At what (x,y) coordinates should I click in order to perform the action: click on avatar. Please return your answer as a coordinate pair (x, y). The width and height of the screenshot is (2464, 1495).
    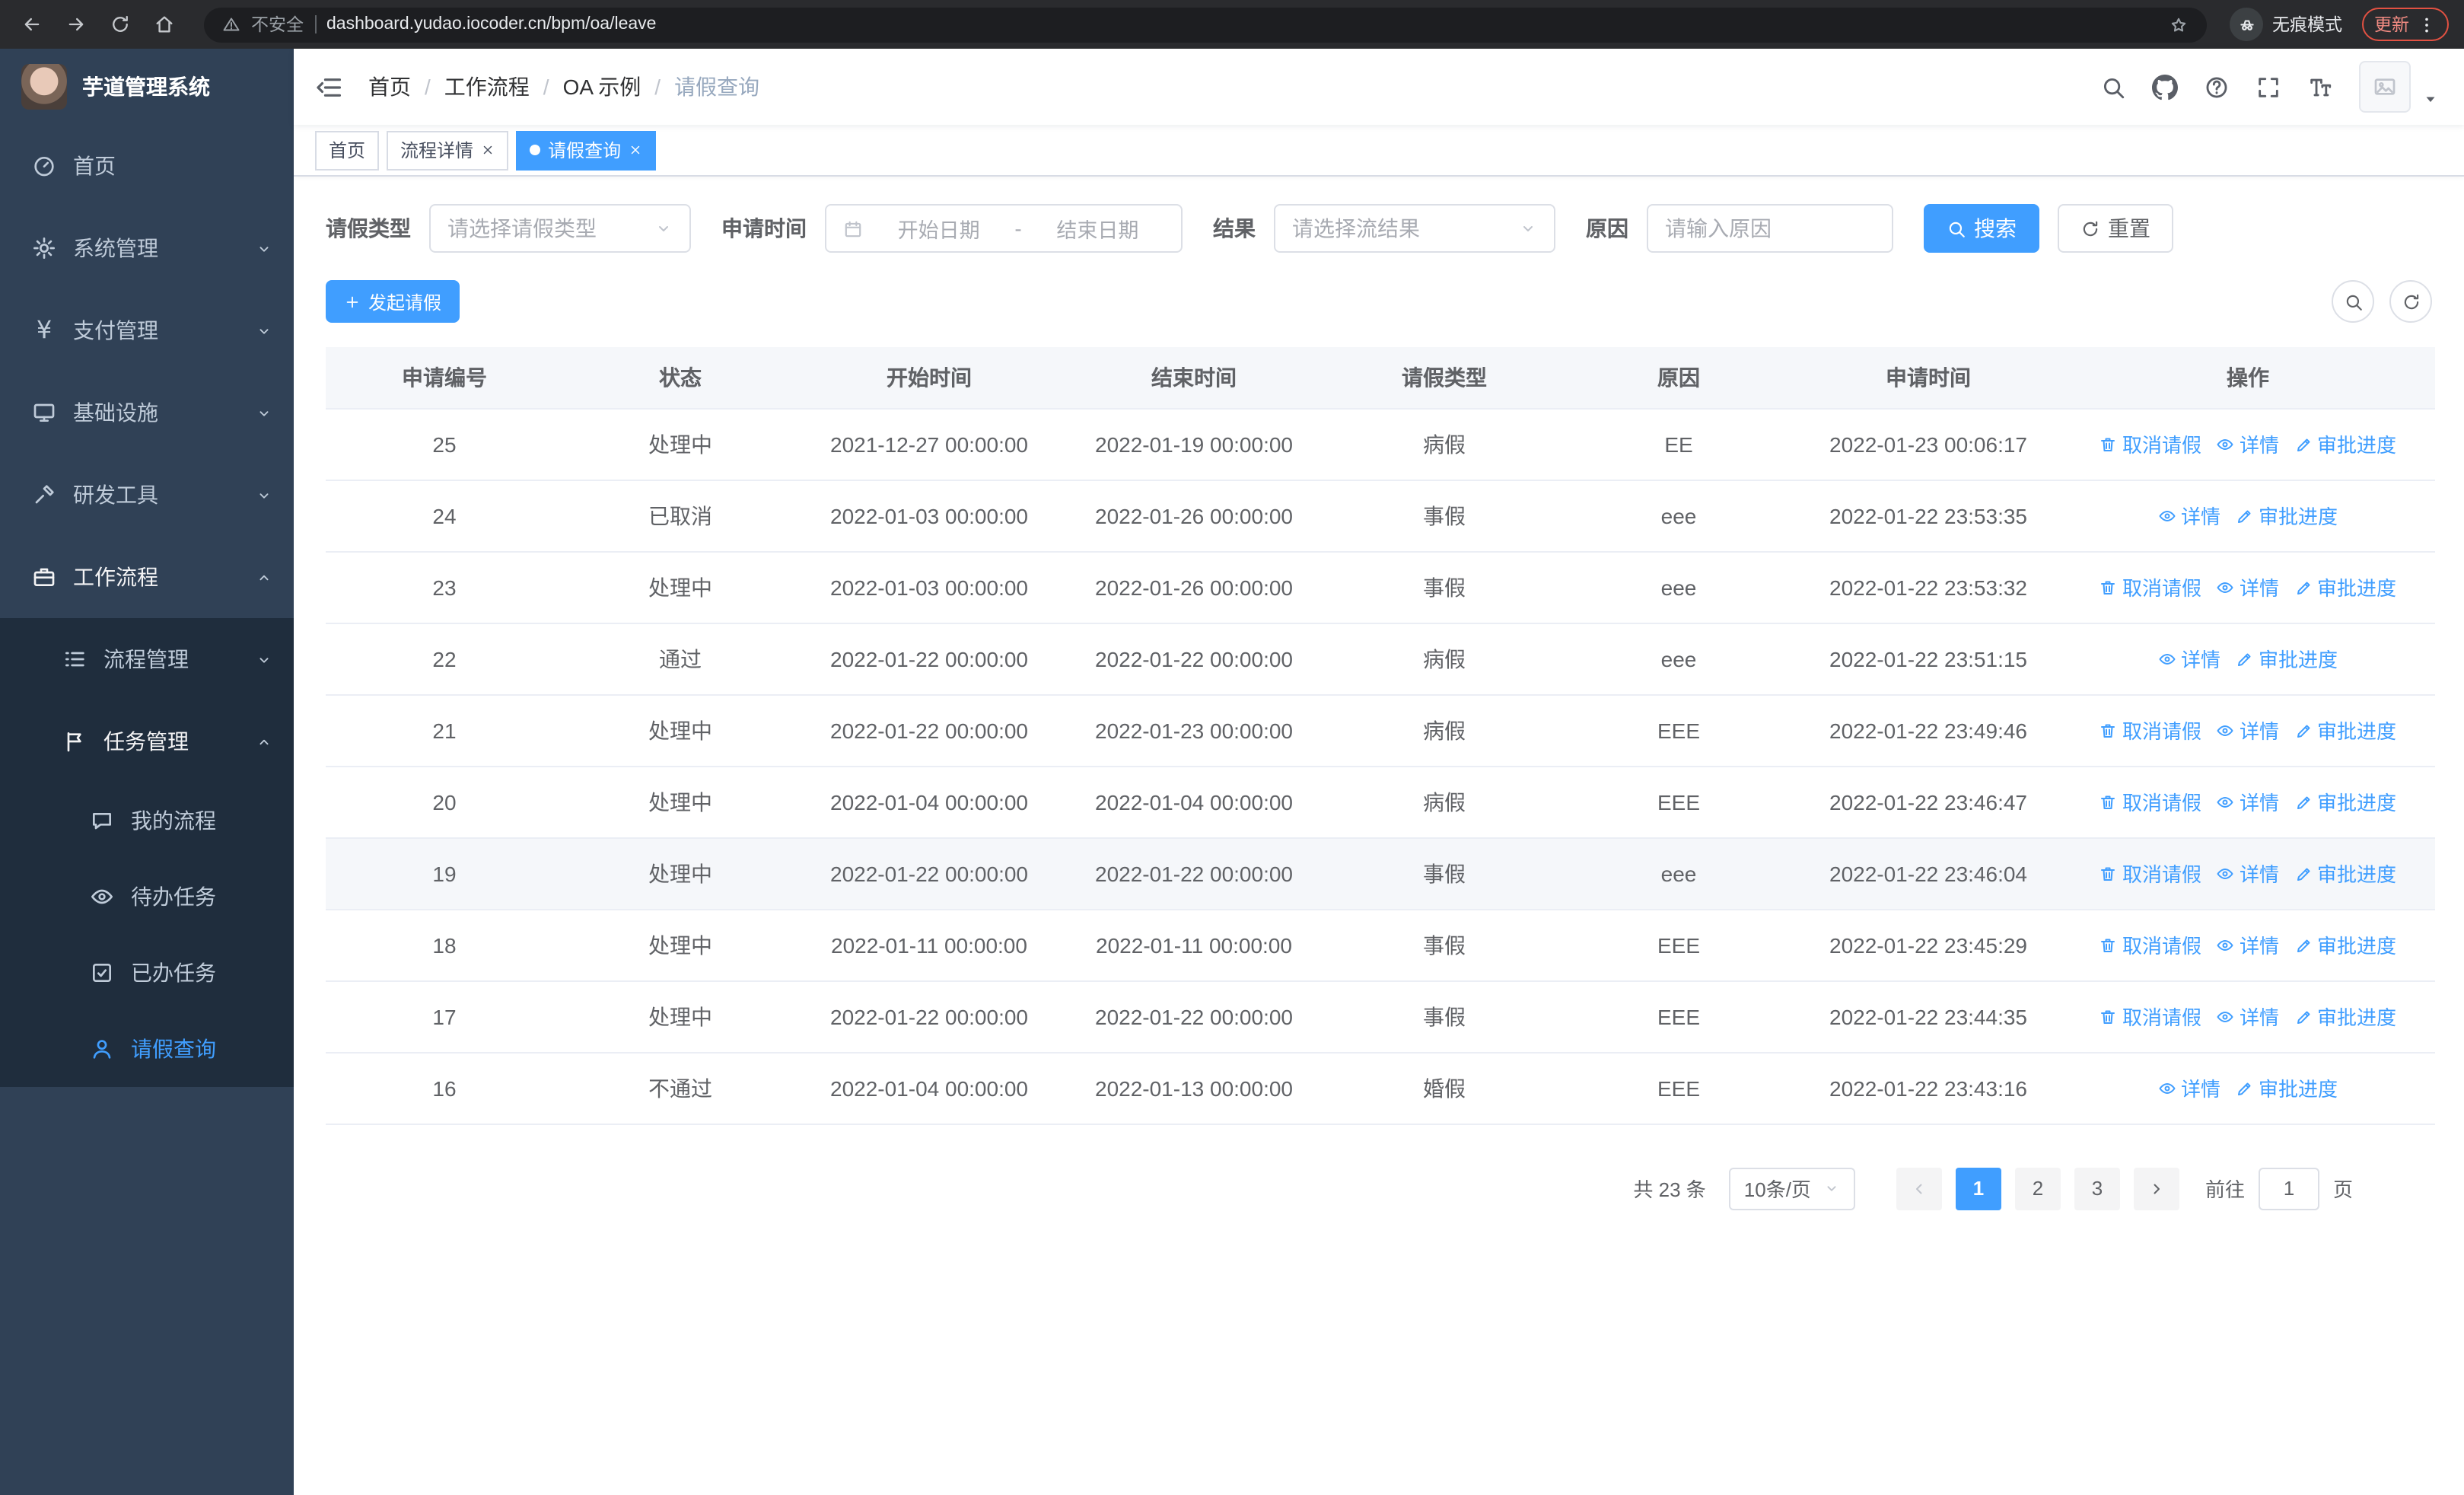
    Looking at the image, I should click on (2385, 87).